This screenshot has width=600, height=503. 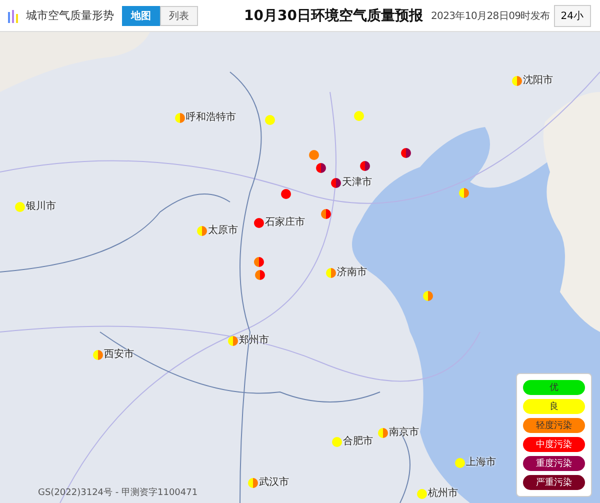 I want to click on legend-item: 重度污染, so click(x=554, y=463).